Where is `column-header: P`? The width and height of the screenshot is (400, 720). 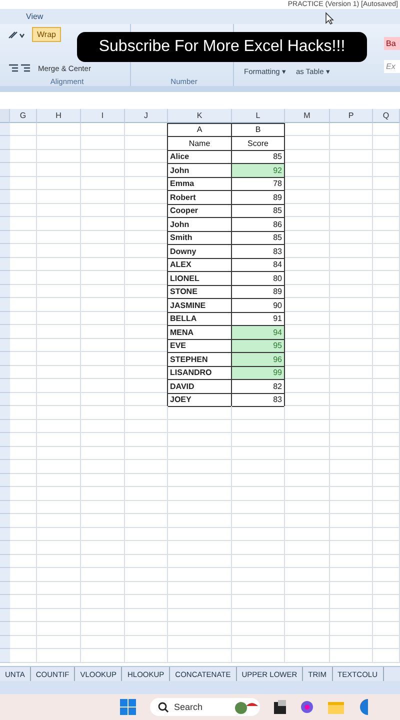 column-header: P is located at coordinates (351, 115).